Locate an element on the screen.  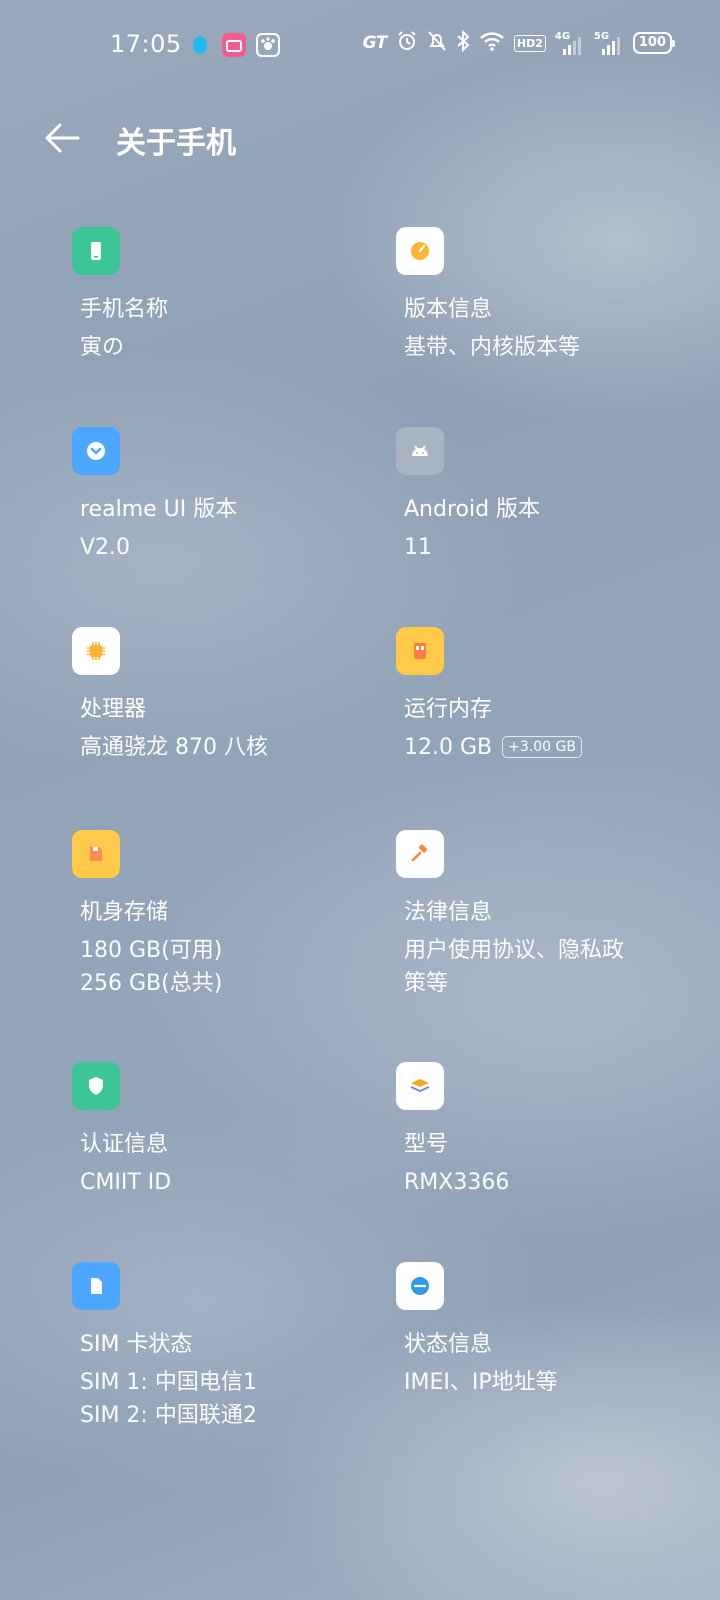
tile-value: 12.0 GB +3.00 GB is located at coordinates (554, 747).